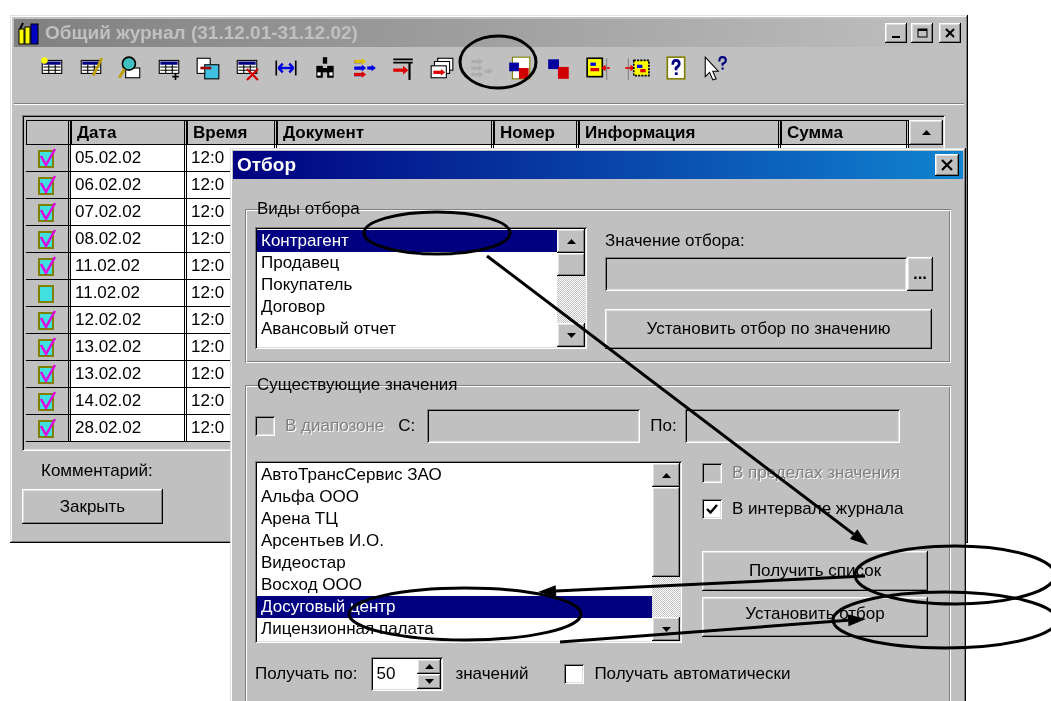  What do you see at coordinates (232, 132) in the screenshot?
I see `column-header: Время` at bounding box center [232, 132].